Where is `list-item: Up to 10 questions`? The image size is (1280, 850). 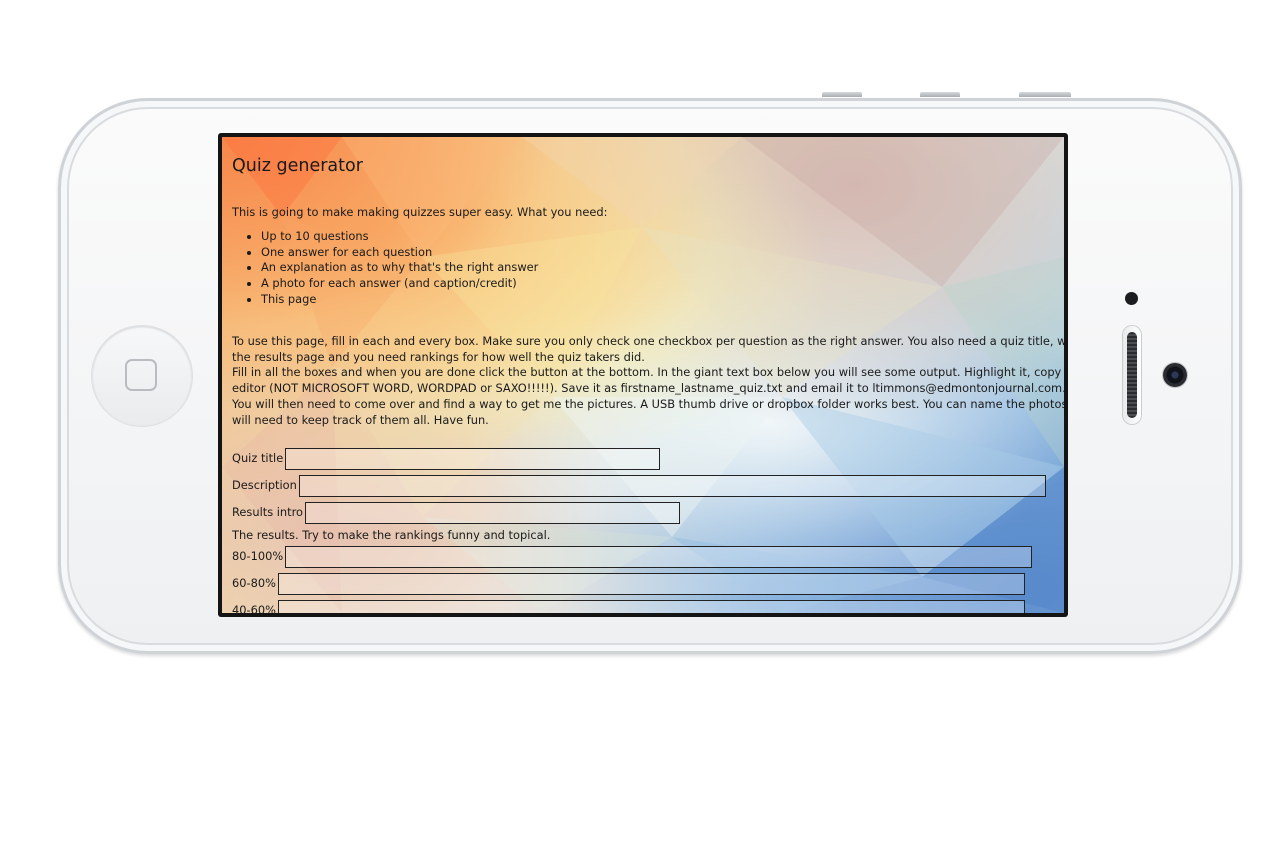
list-item: Up to 10 questions is located at coordinates (662, 237).